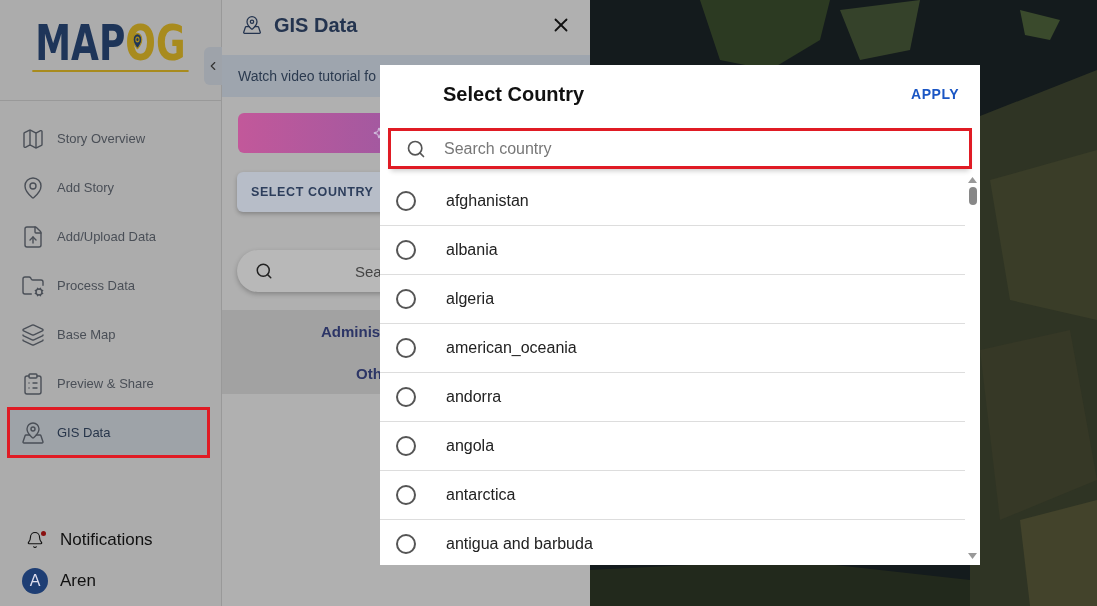 The image size is (1097, 606). I want to click on layers-icon, so click(33, 334).